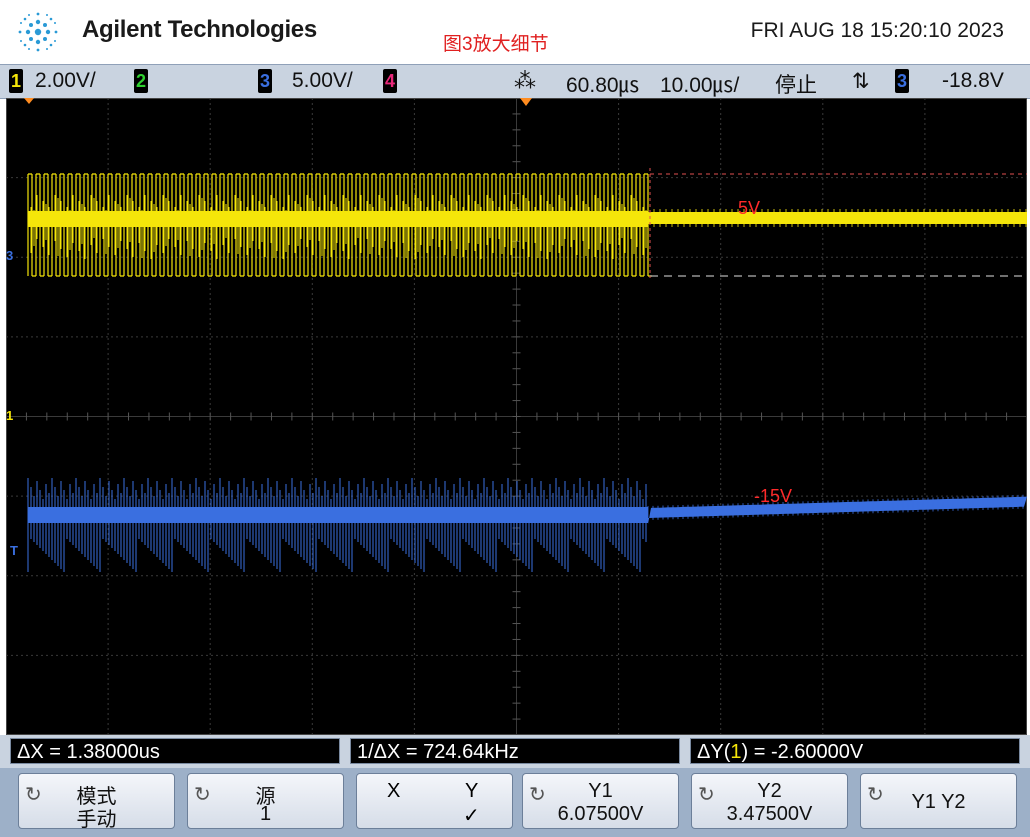 This screenshot has width=1030, height=837. I want to click on ch2-number: 2, so click(141, 81).